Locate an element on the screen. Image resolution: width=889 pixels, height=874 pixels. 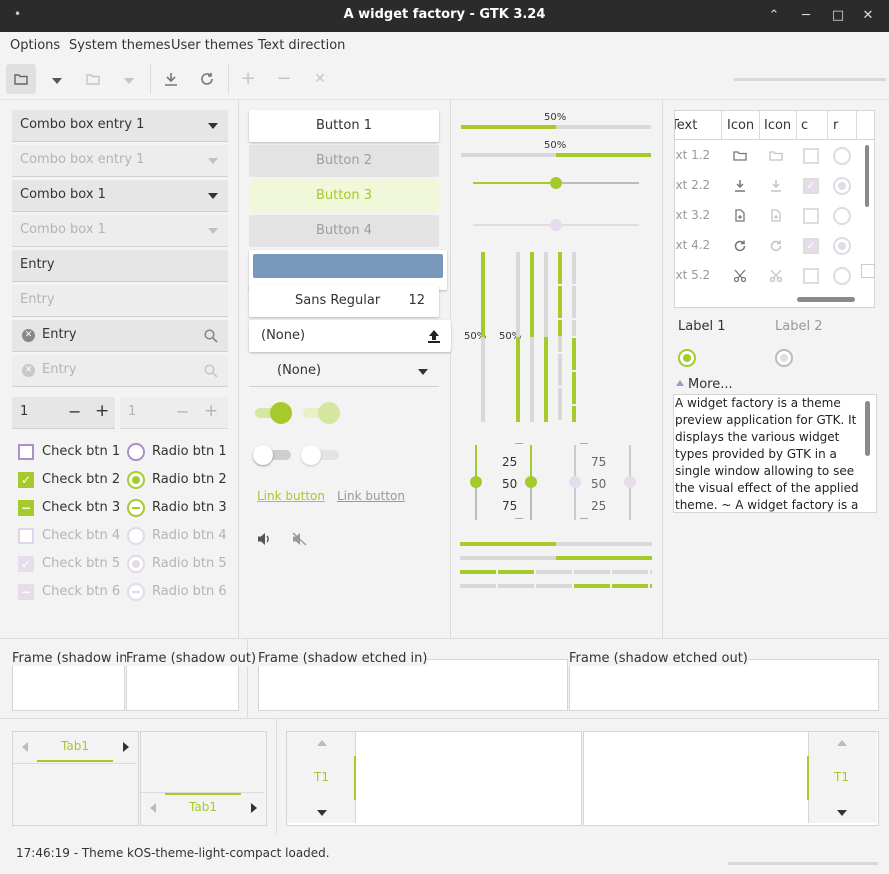
tab-scroll-down-right-icon is located at coordinates (842, 813).